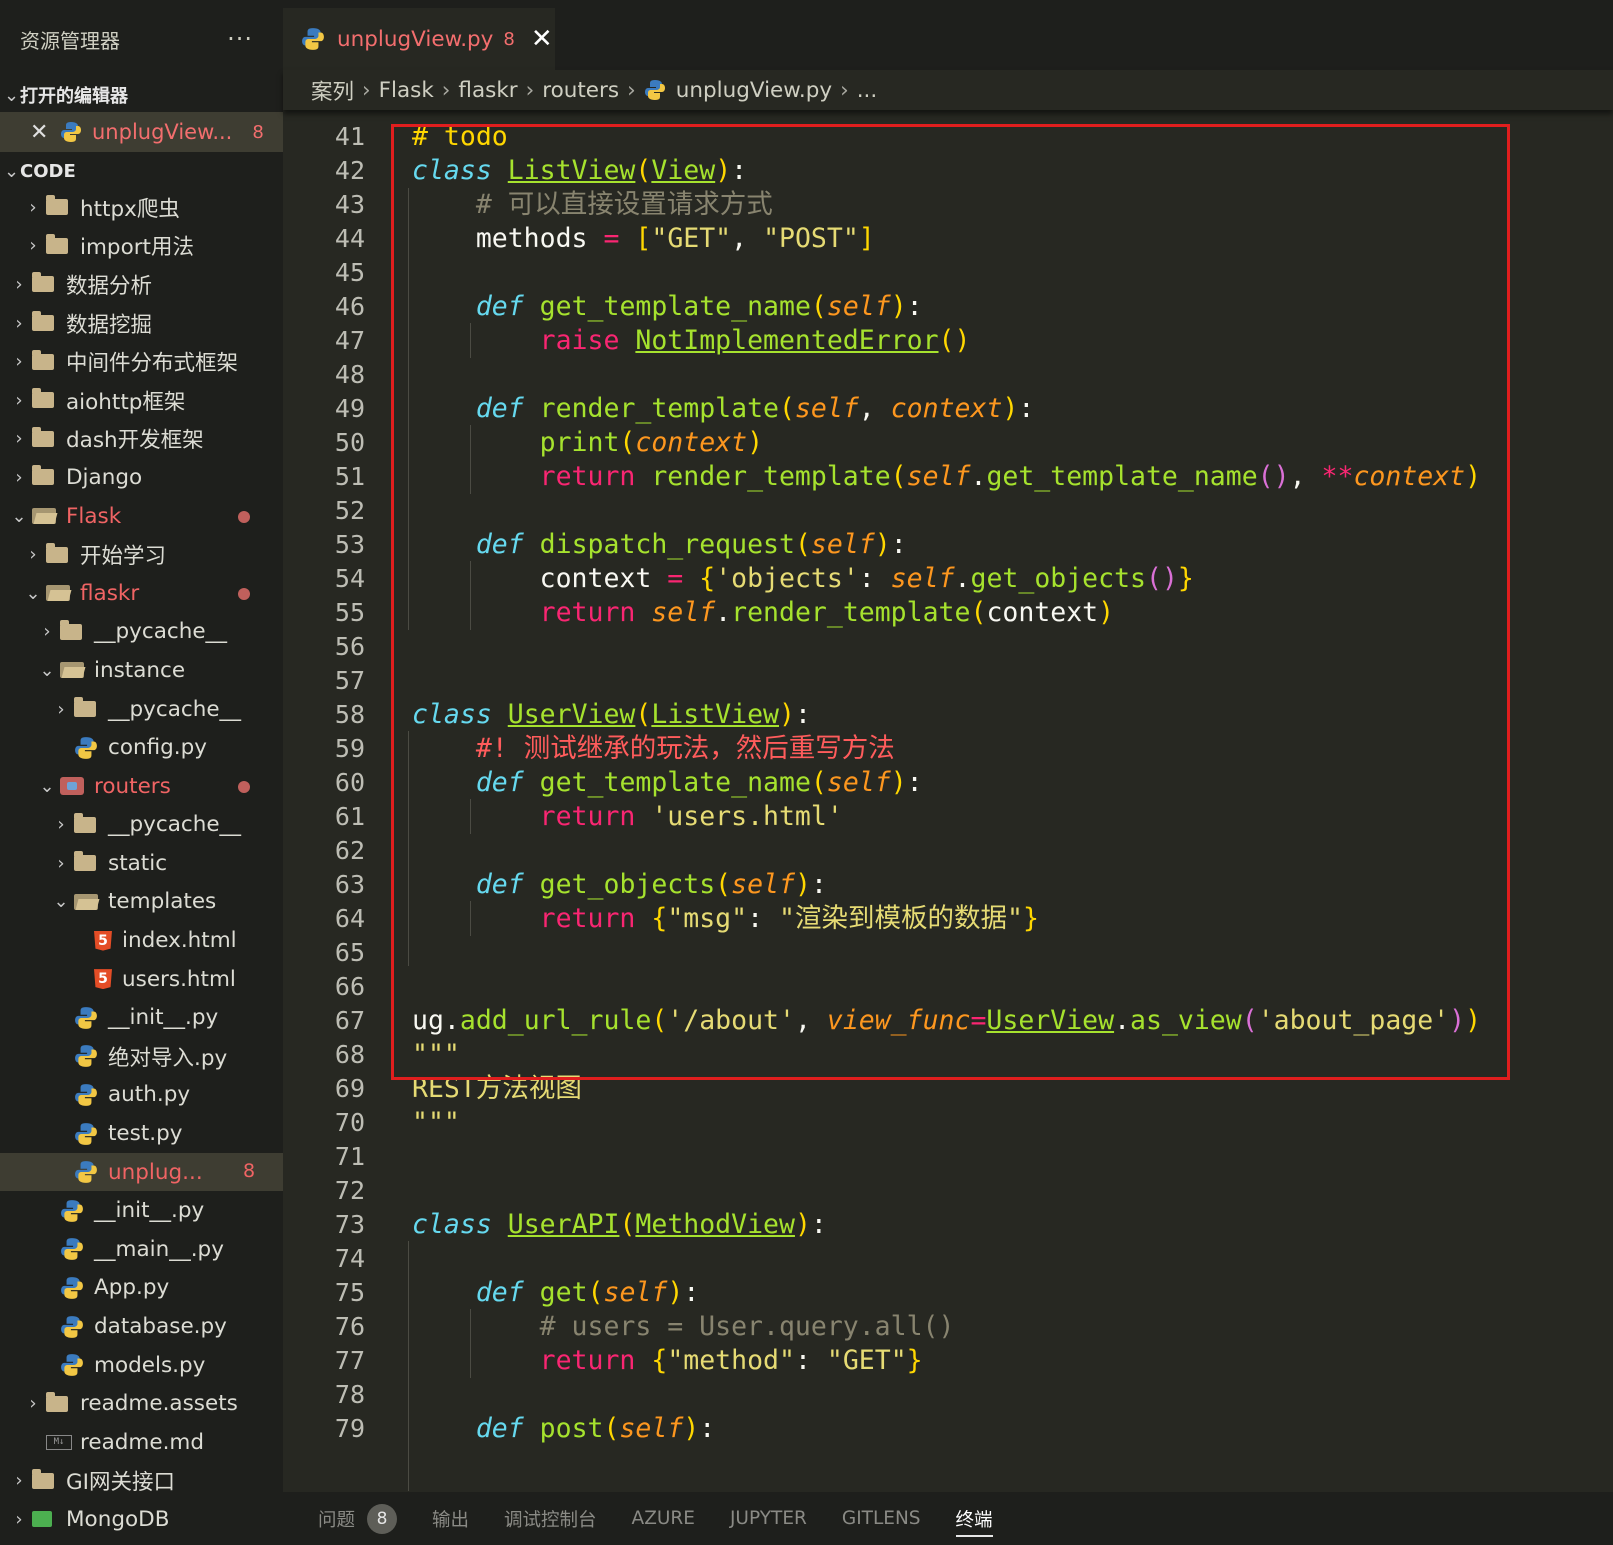 The width and height of the screenshot is (1613, 1545). I want to click on tree-item: ⌄ templates, so click(141, 902).